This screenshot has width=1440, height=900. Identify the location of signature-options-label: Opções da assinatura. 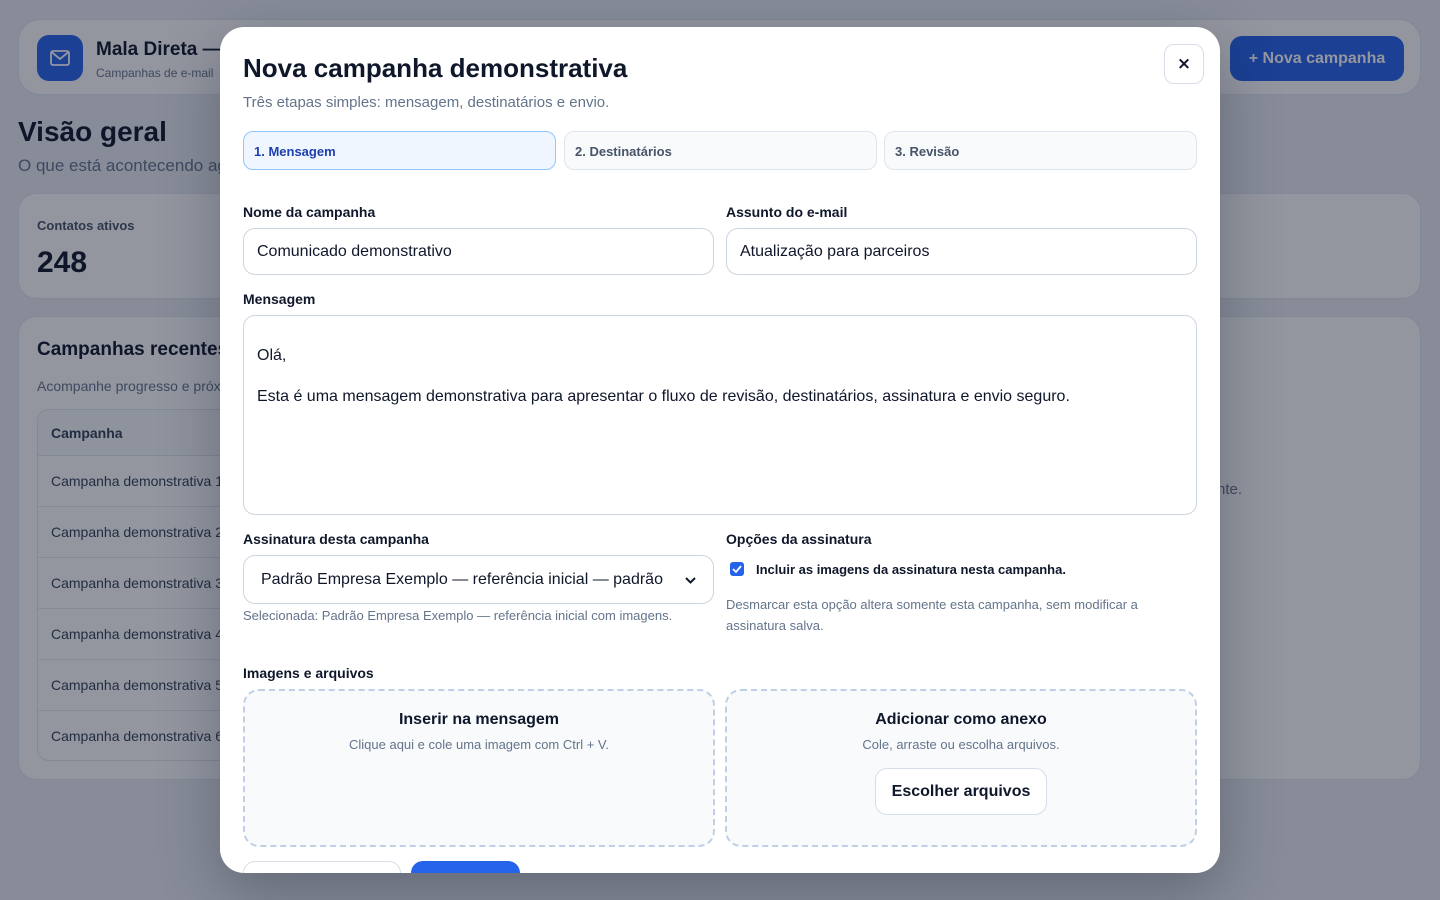
(799, 539).